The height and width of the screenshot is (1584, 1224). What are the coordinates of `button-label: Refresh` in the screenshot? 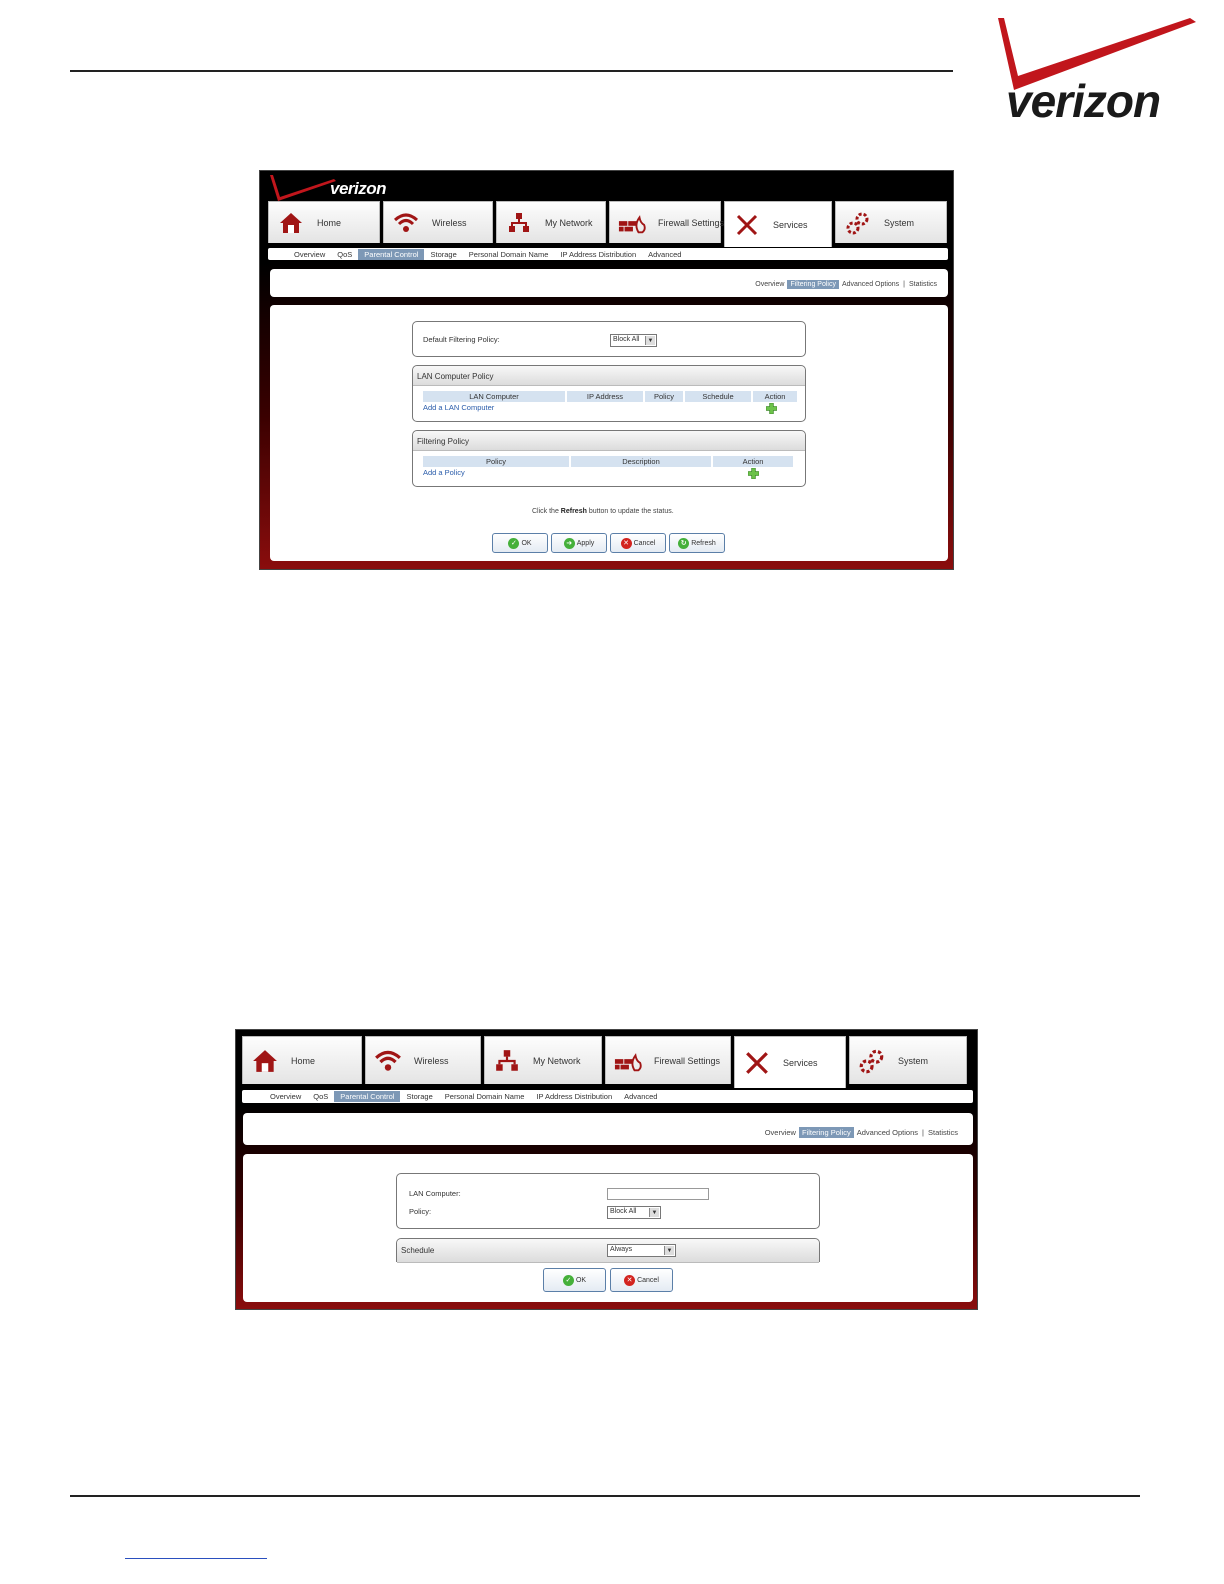 It's located at (703, 543).